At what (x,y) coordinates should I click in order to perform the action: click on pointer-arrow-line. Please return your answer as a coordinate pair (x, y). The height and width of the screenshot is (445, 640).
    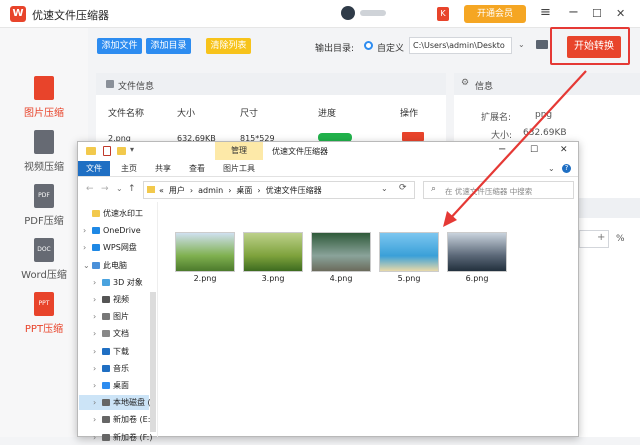
    Looking at the image, I should click on (516, 146).